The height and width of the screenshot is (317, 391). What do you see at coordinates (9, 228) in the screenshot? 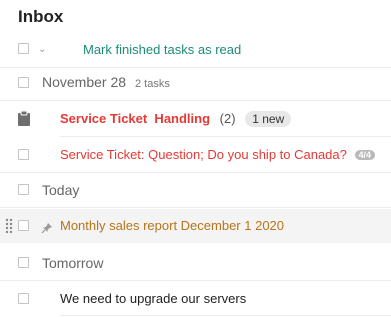
I see `drag-handle-icon` at bounding box center [9, 228].